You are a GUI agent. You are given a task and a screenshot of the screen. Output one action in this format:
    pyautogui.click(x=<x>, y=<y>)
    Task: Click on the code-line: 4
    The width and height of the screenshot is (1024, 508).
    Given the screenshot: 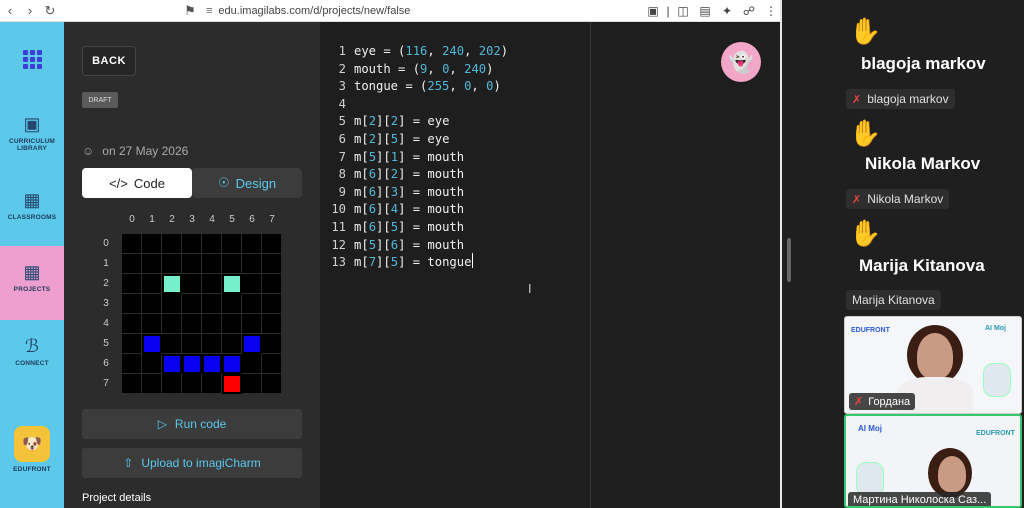 What is the action you would take?
    pyautogui.click(x=337, y=104)
    